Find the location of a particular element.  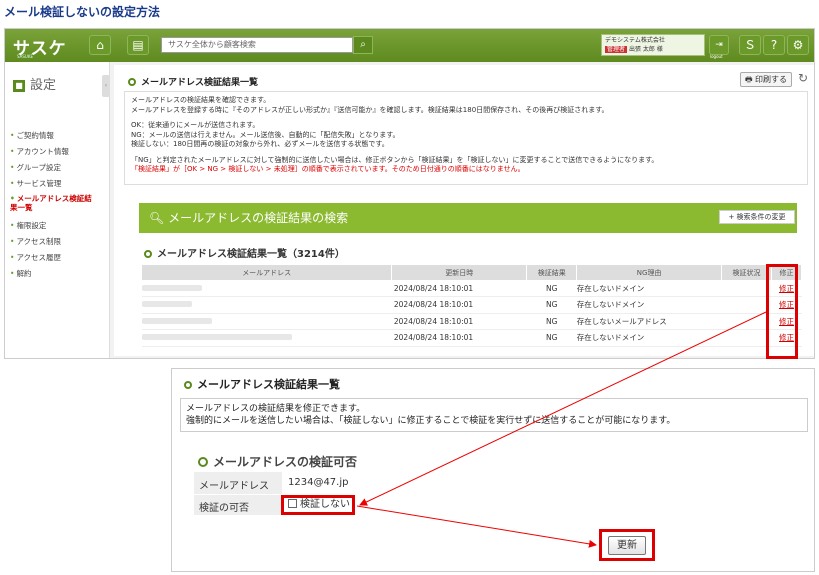

settings-icon: ■ is located at coordinates (19, 86).